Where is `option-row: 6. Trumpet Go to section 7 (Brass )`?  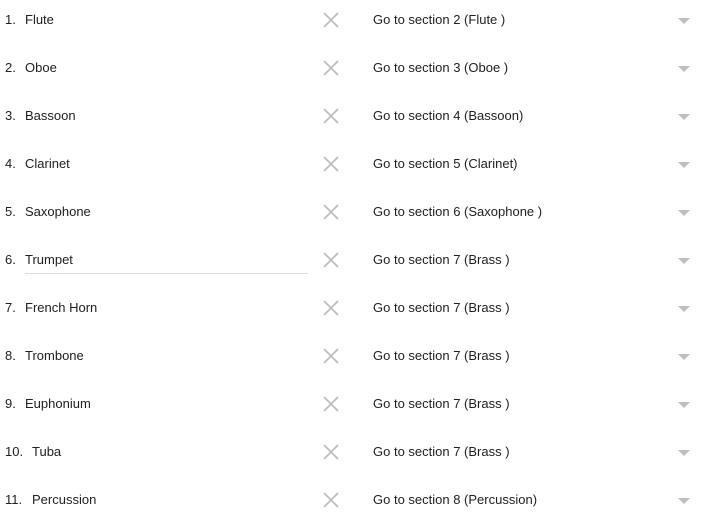 option-row: 6. Trumpet Go to section 7 (Brass ) is located at coordinates (352, 264).